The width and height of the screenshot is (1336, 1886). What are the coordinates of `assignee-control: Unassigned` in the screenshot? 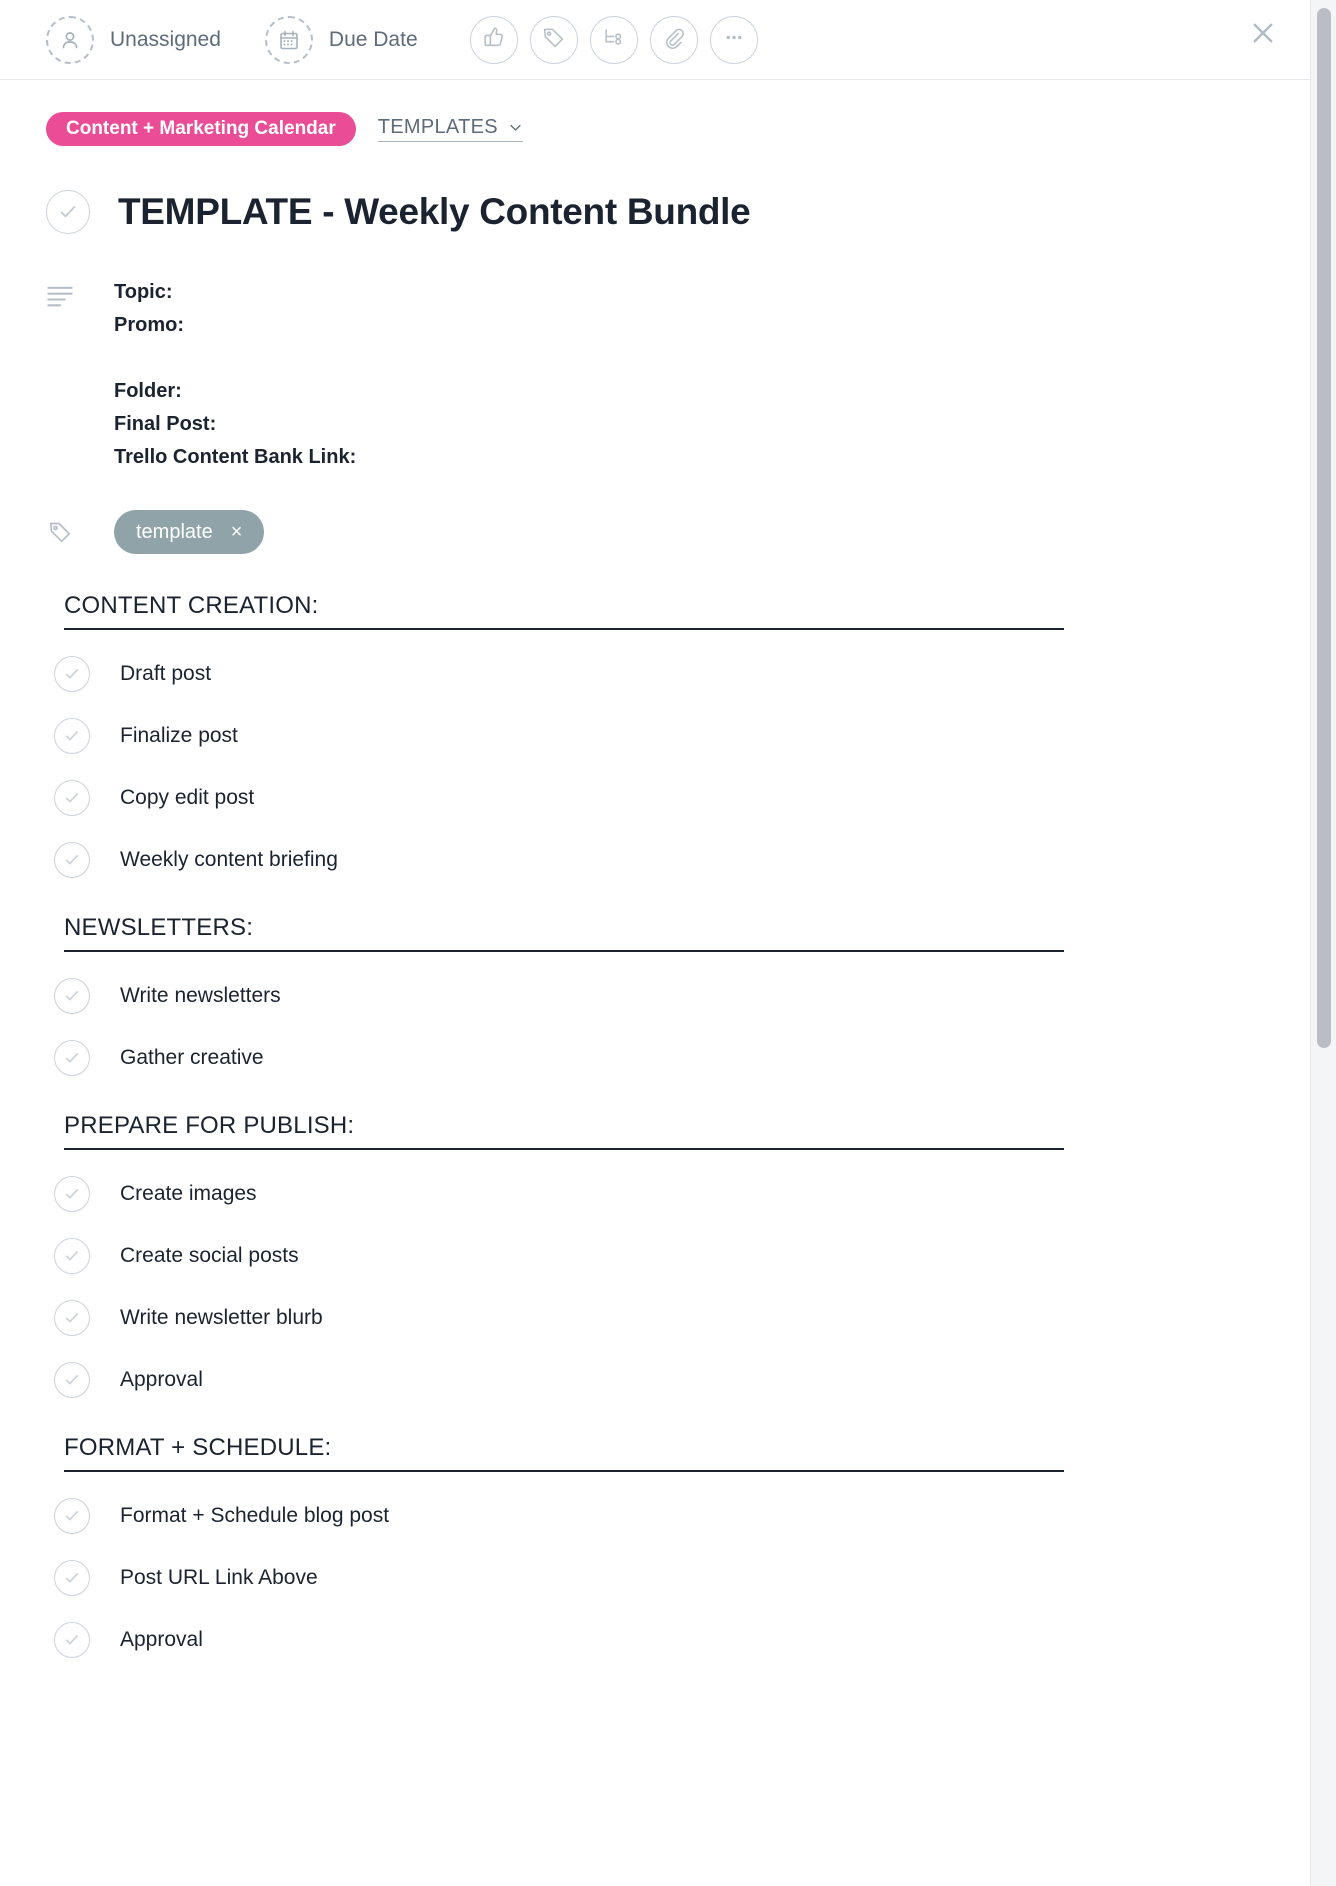 It's located at (133, 39).